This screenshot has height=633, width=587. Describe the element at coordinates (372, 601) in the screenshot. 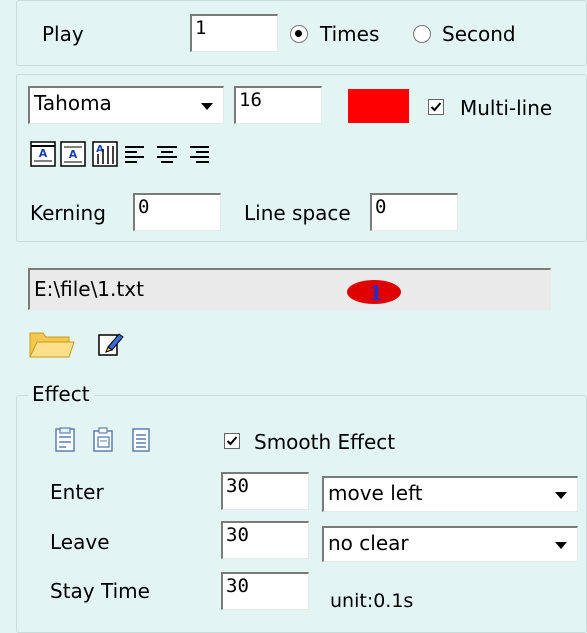

I see `unit-text: unit:0.1s` at that location.